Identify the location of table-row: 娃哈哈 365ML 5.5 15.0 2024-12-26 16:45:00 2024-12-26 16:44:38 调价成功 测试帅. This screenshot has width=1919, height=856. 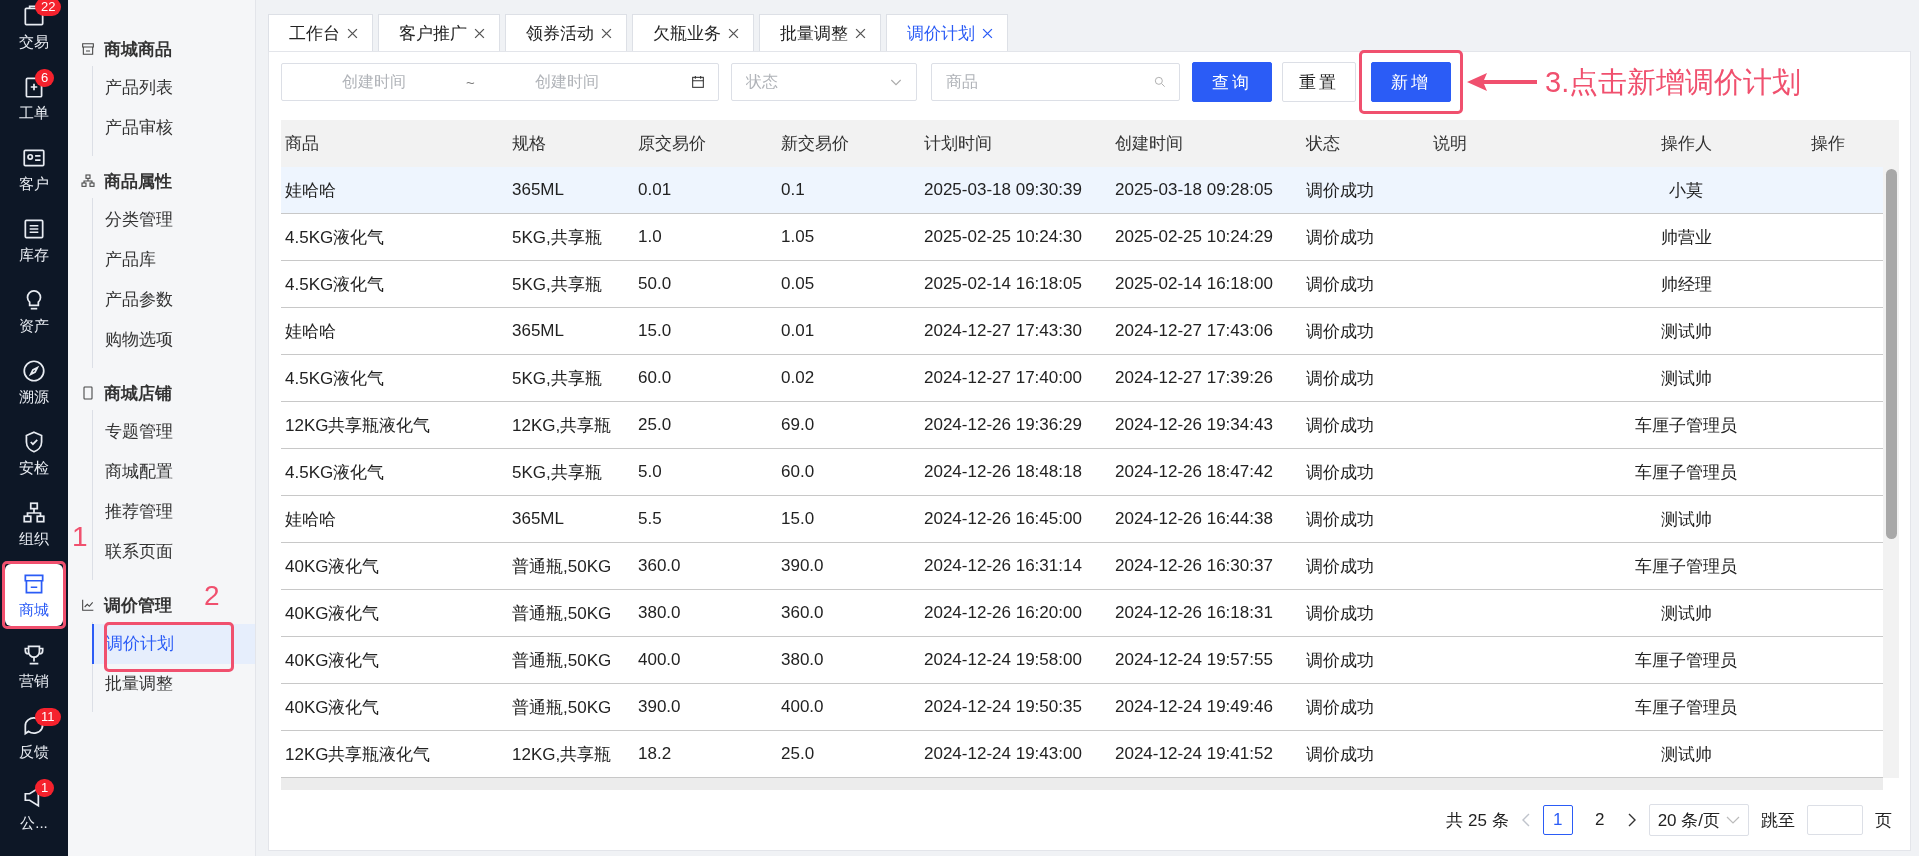
(1082, 519).